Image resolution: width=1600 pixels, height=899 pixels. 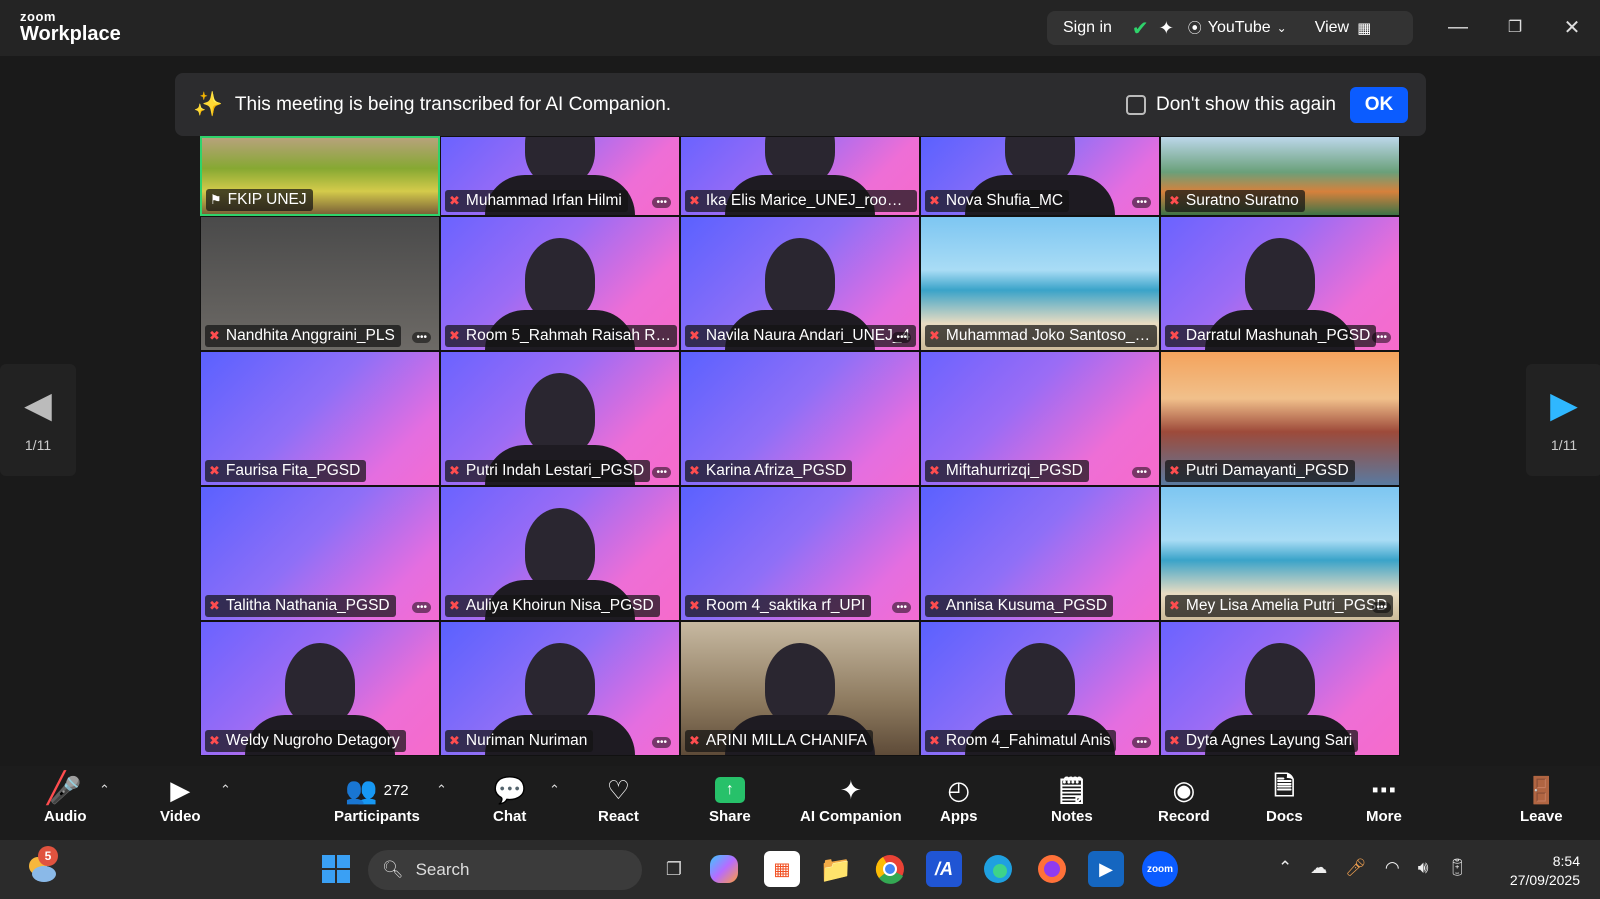 I want to click on more-button: ⋯ More, so click(x=1384, y=799).